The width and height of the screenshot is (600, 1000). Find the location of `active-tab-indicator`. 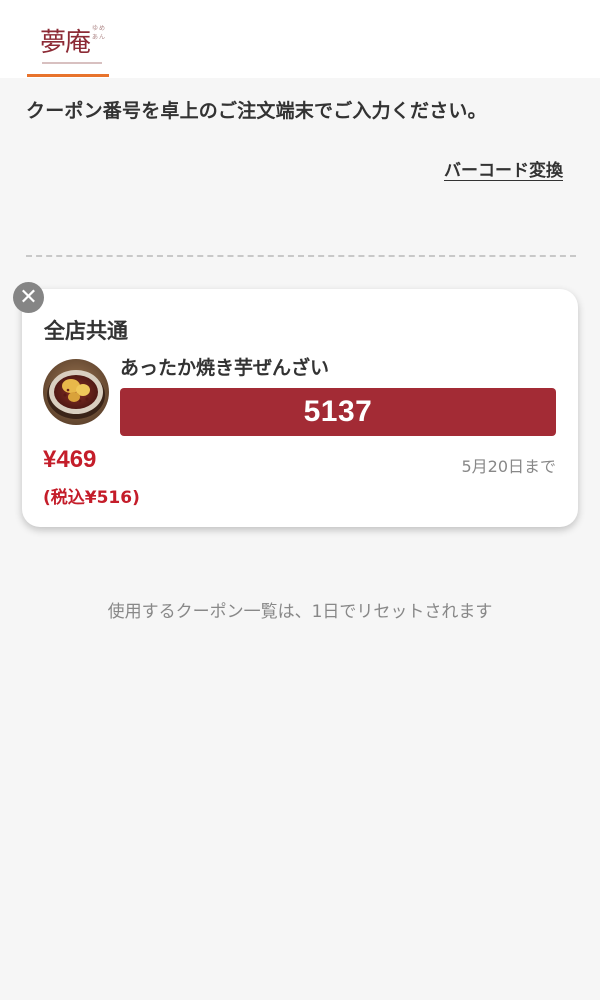

active-tab-indicator is located at coordinates (68, 75).